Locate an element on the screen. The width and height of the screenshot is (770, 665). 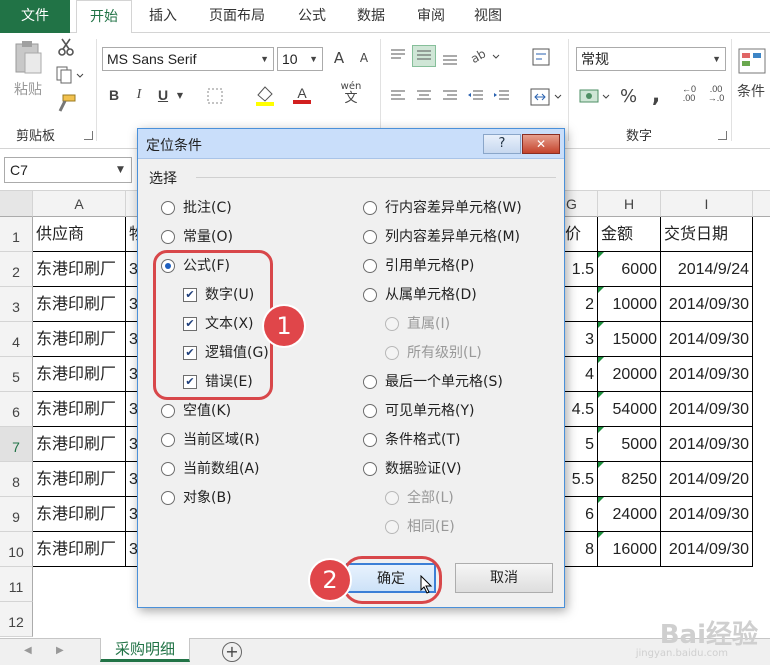
row-header-11: 11 is located at coordinates (16, 584).